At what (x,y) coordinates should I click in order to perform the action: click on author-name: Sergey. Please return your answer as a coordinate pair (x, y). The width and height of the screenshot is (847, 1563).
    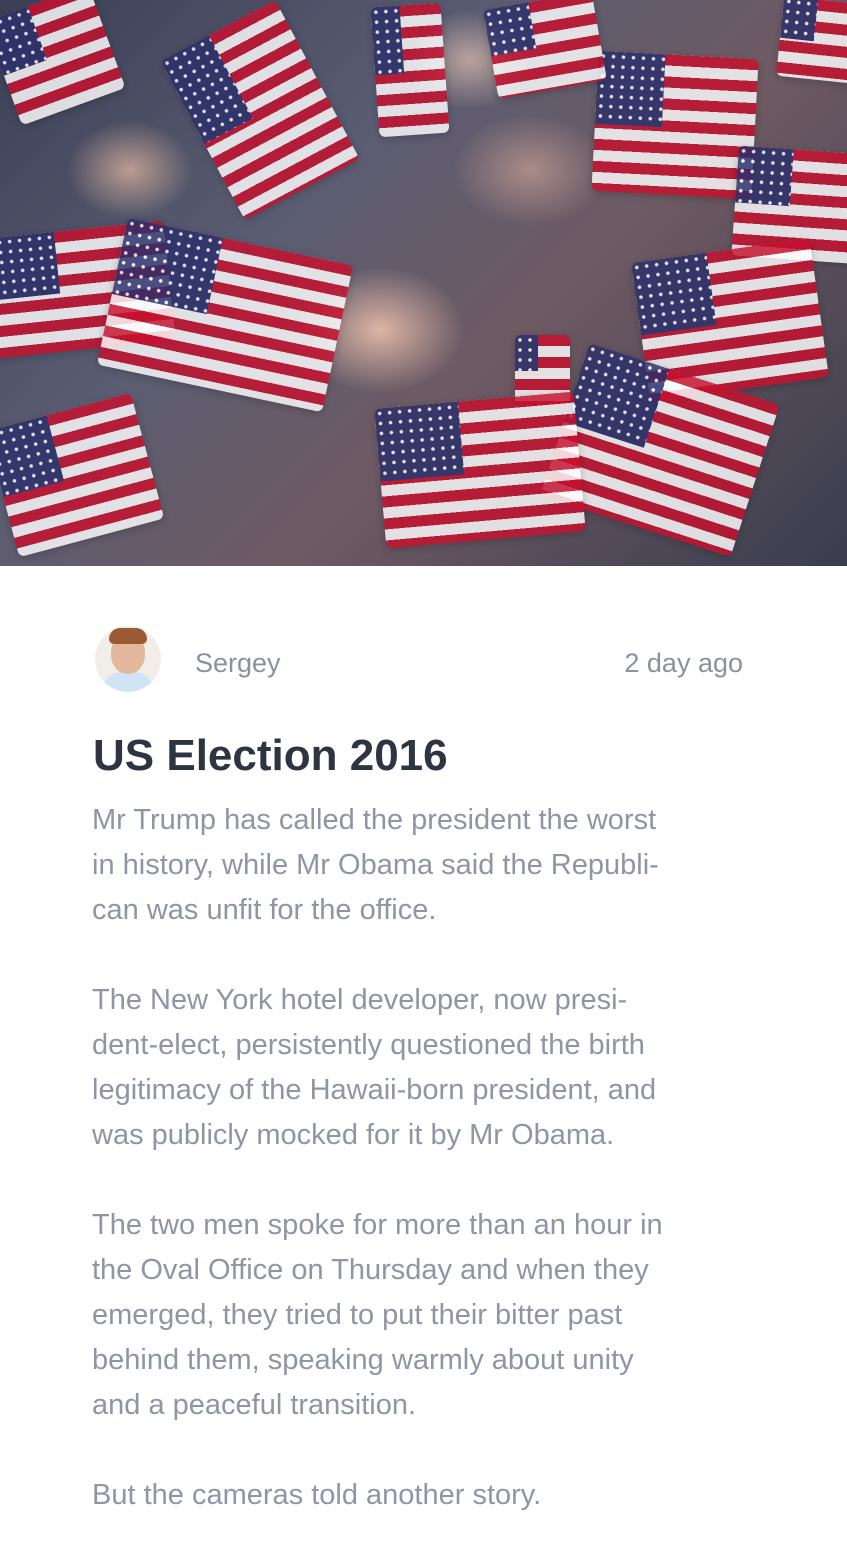
    Looking at the image, I should click on (238, 663).